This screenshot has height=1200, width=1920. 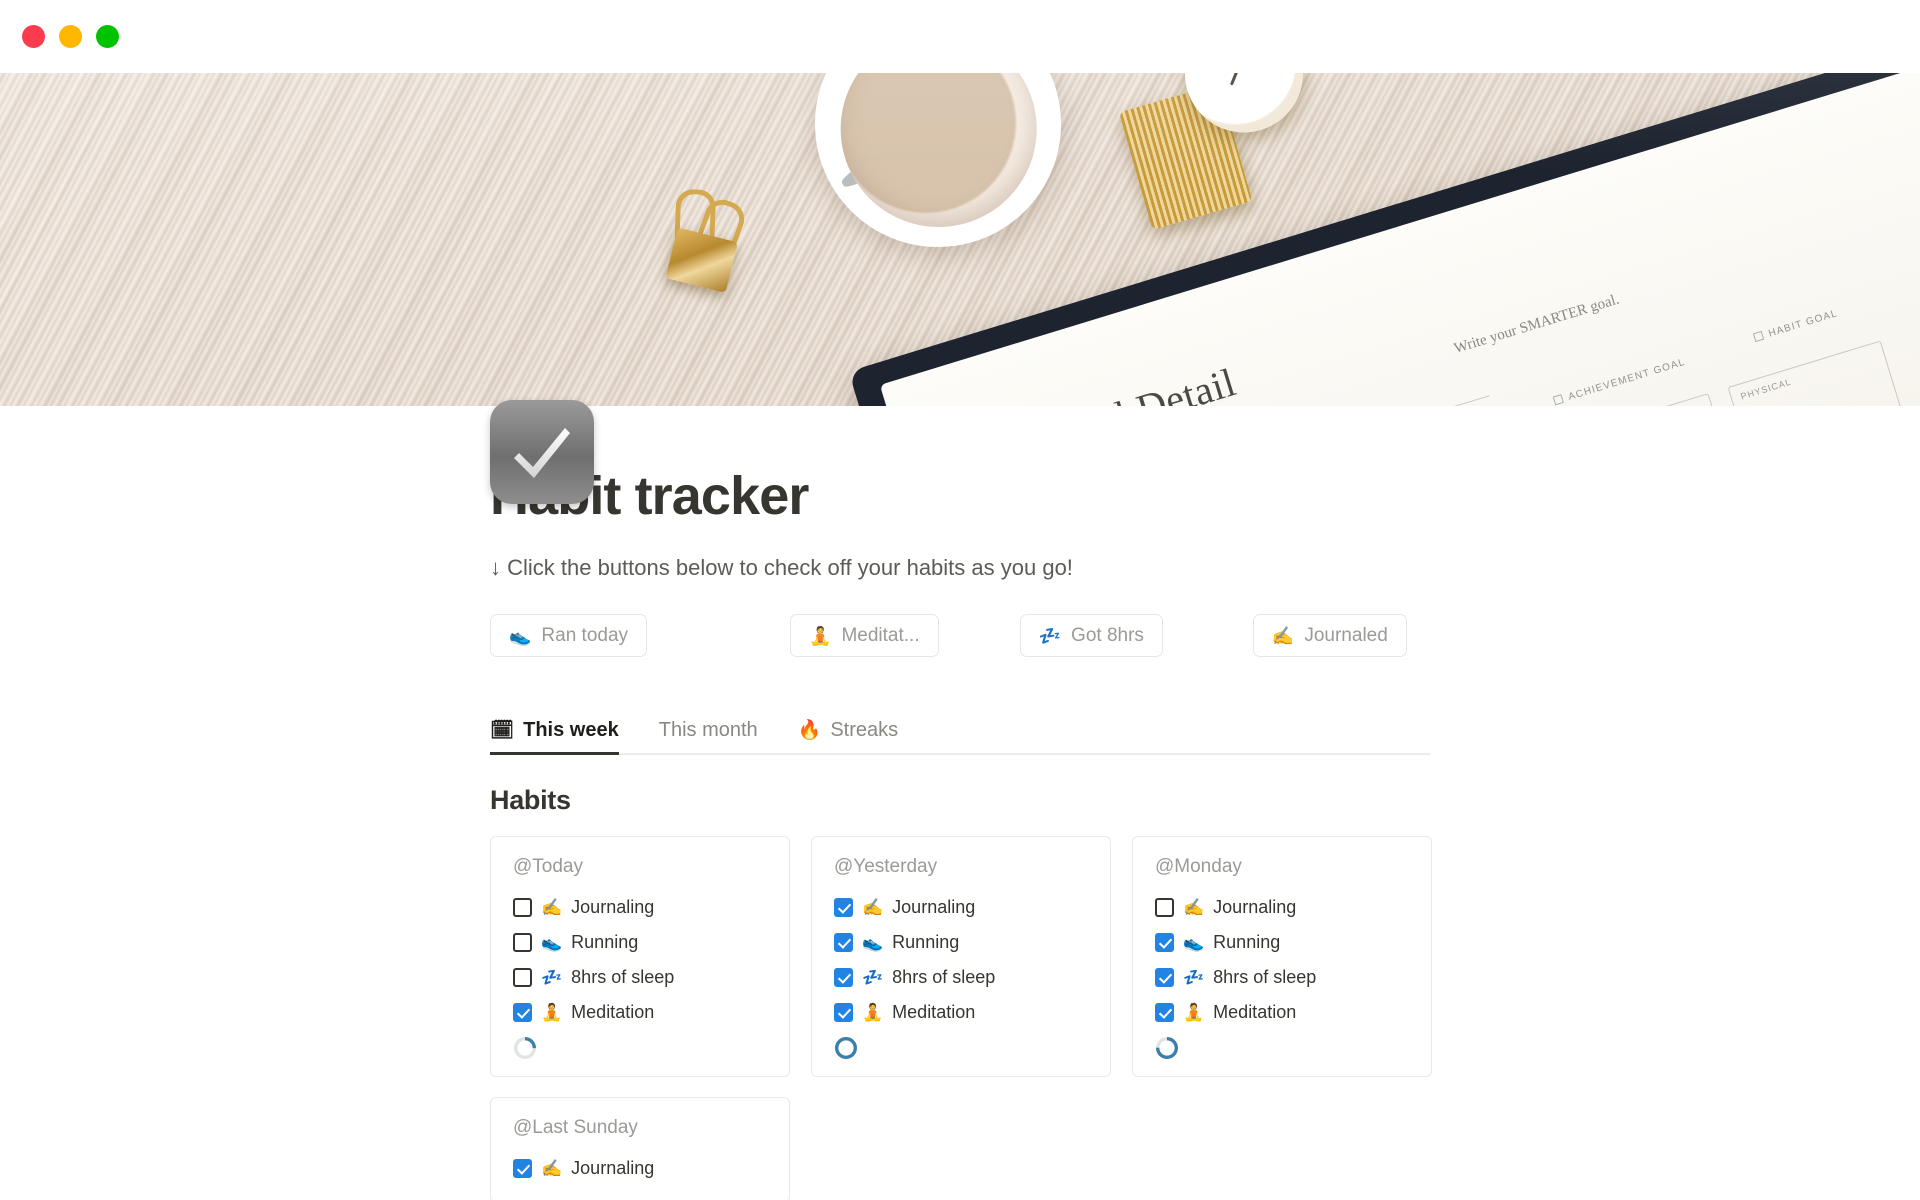 I want to click on minimize-button, so click(x=70, y=36).